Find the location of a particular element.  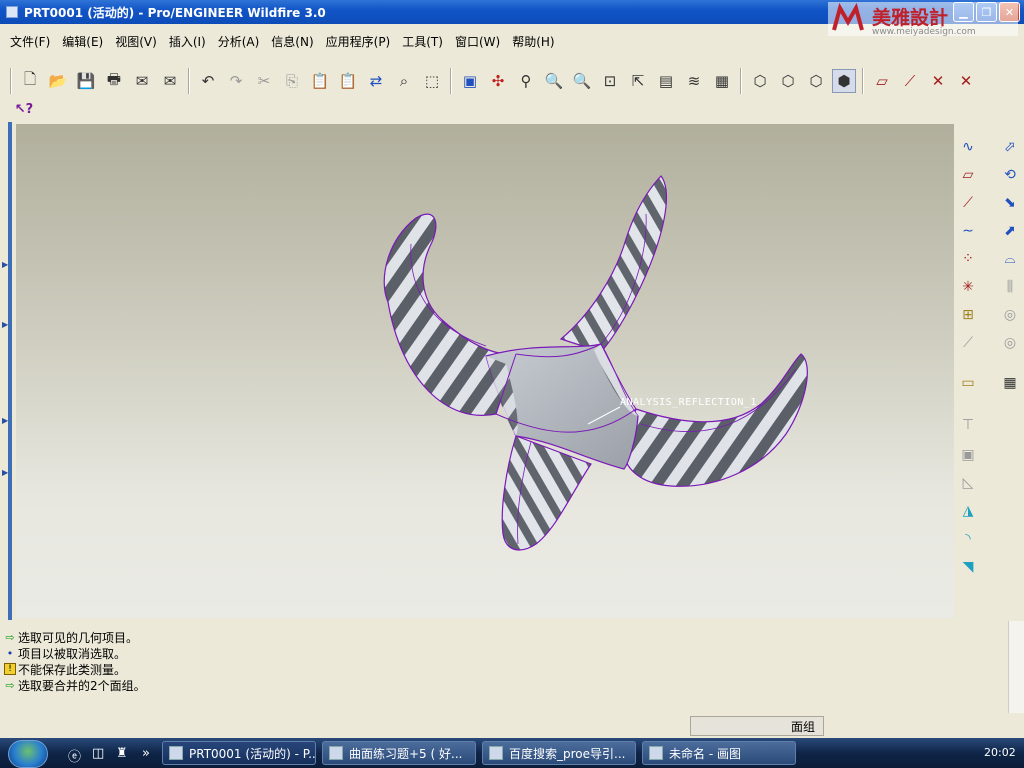

sketch-icon: ∿ is located at coordinates (968, 147).